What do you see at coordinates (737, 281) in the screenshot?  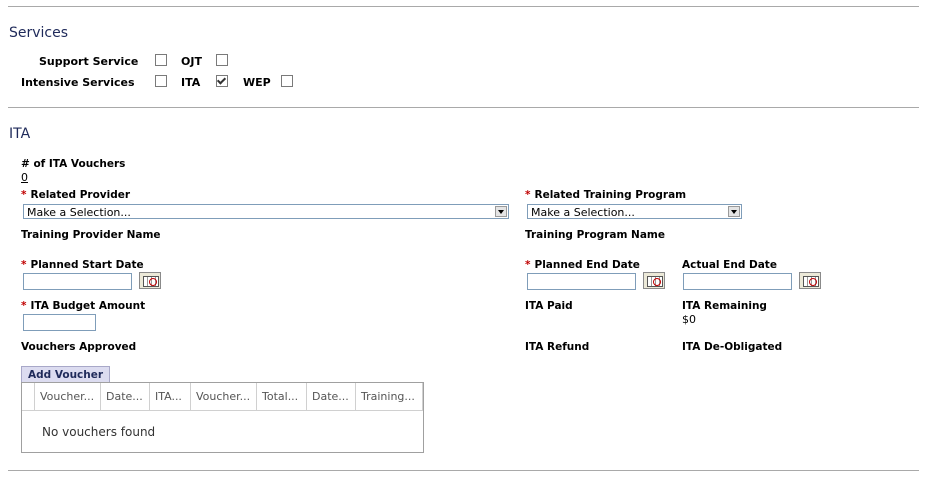 I see `actual-end-date-input` at bounding box center [737, 281].